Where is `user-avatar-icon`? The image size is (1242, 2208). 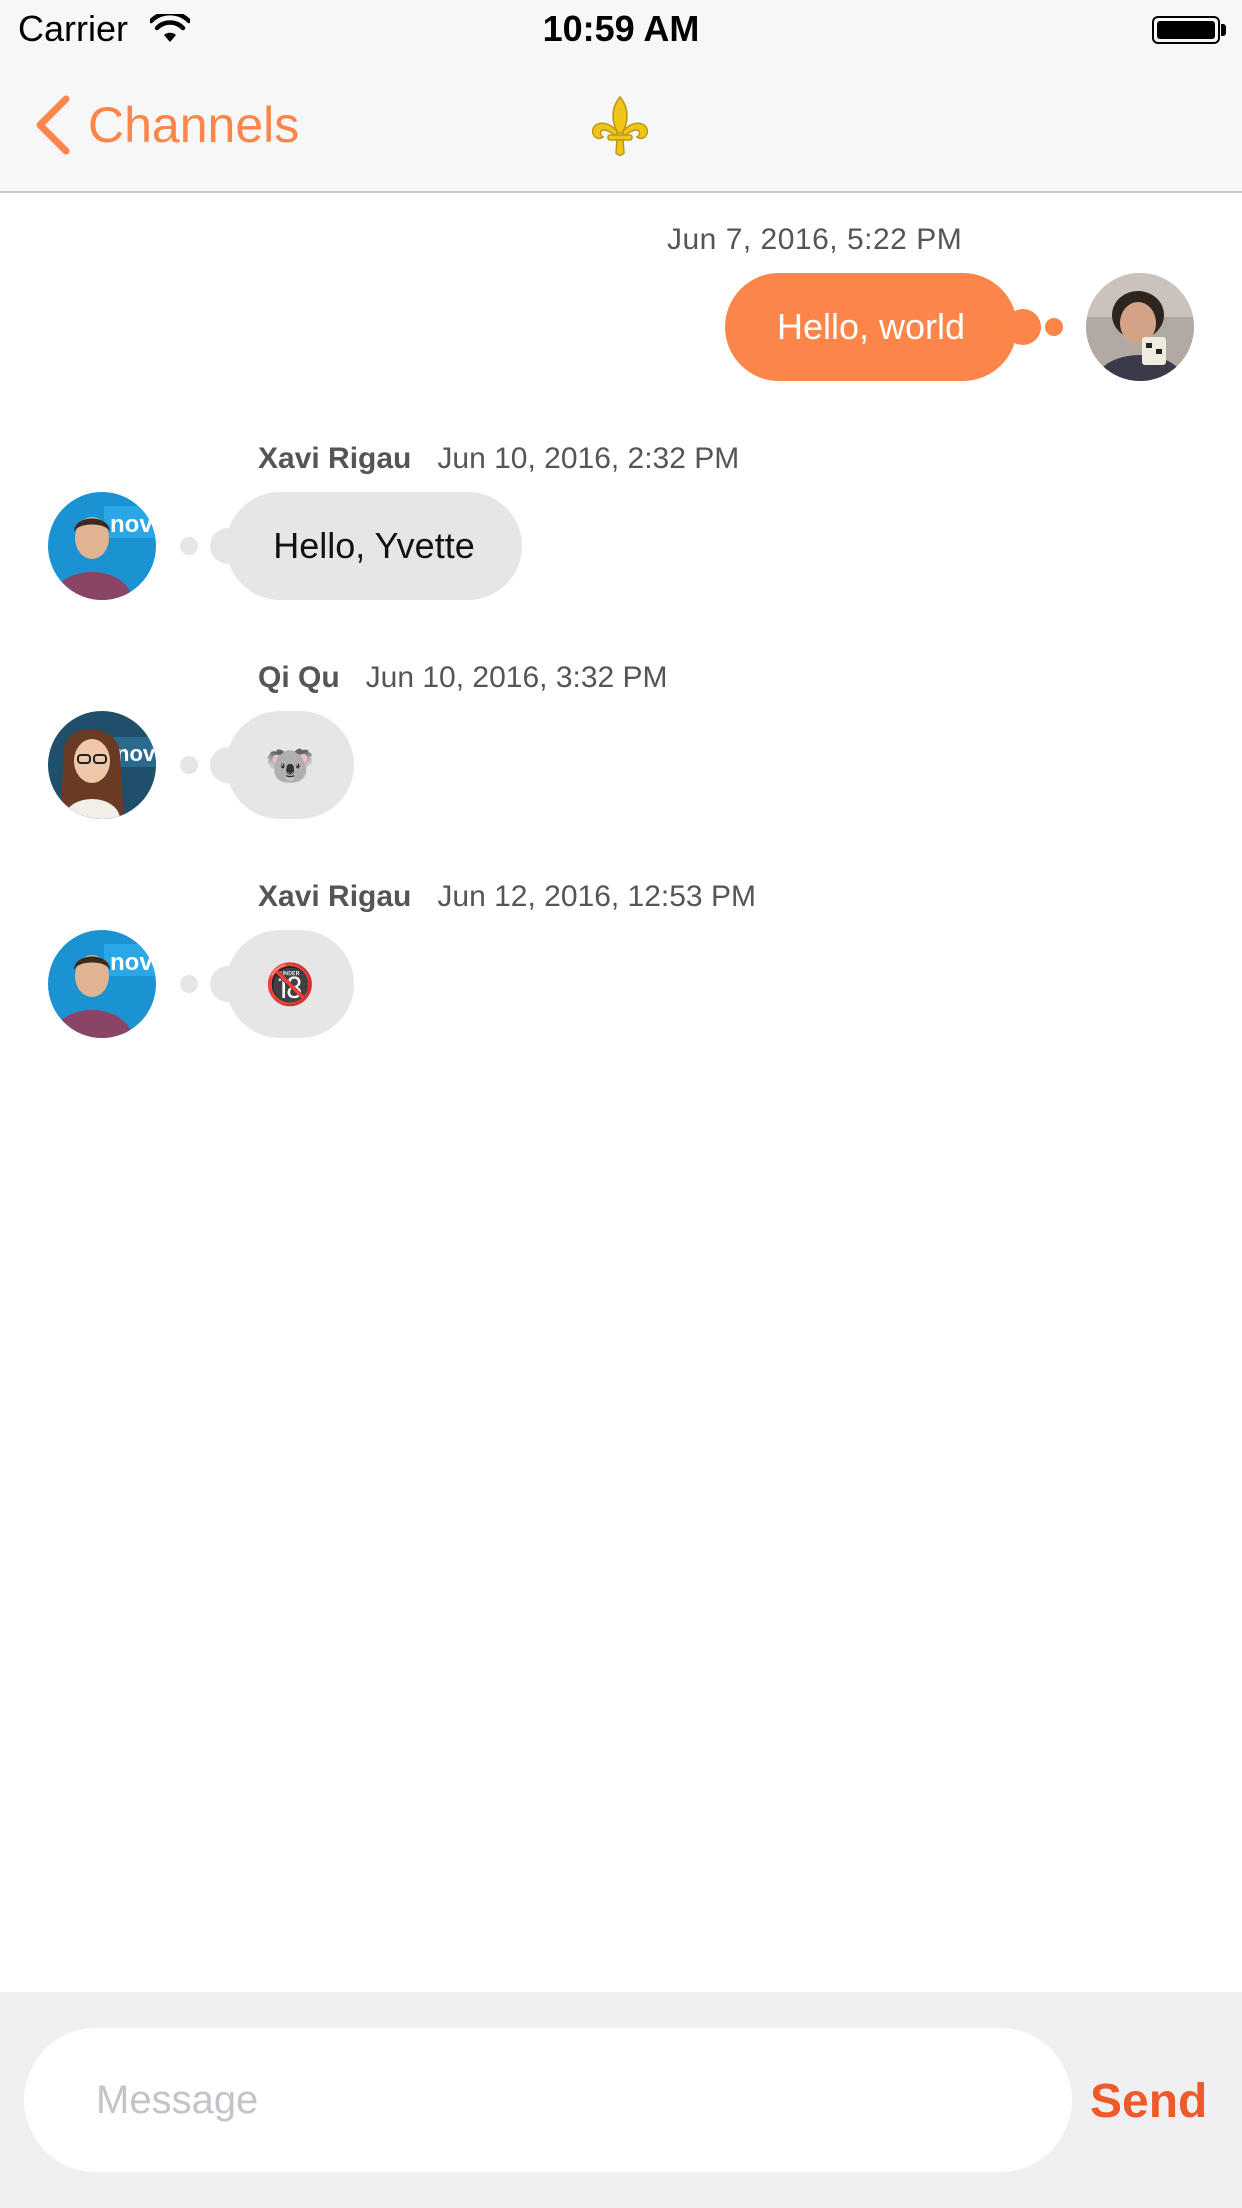 user-avatar-icon is located at coordinates (1140, 327).